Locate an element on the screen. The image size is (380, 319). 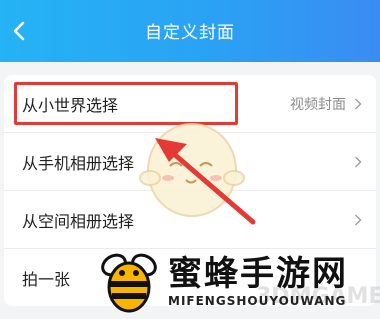
option-label: 拍一张 is located at coordinates (46, 279).